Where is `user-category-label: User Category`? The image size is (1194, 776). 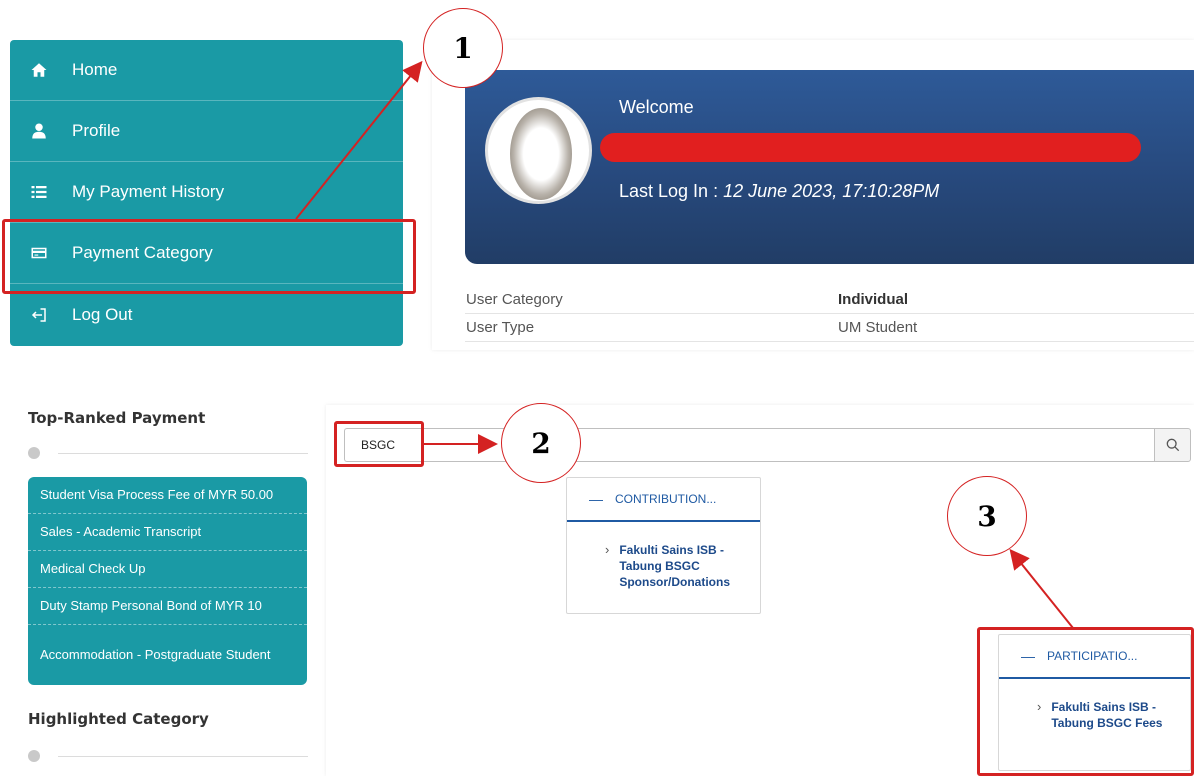 user-category-label: User Category is located at coordinates (514, 299).